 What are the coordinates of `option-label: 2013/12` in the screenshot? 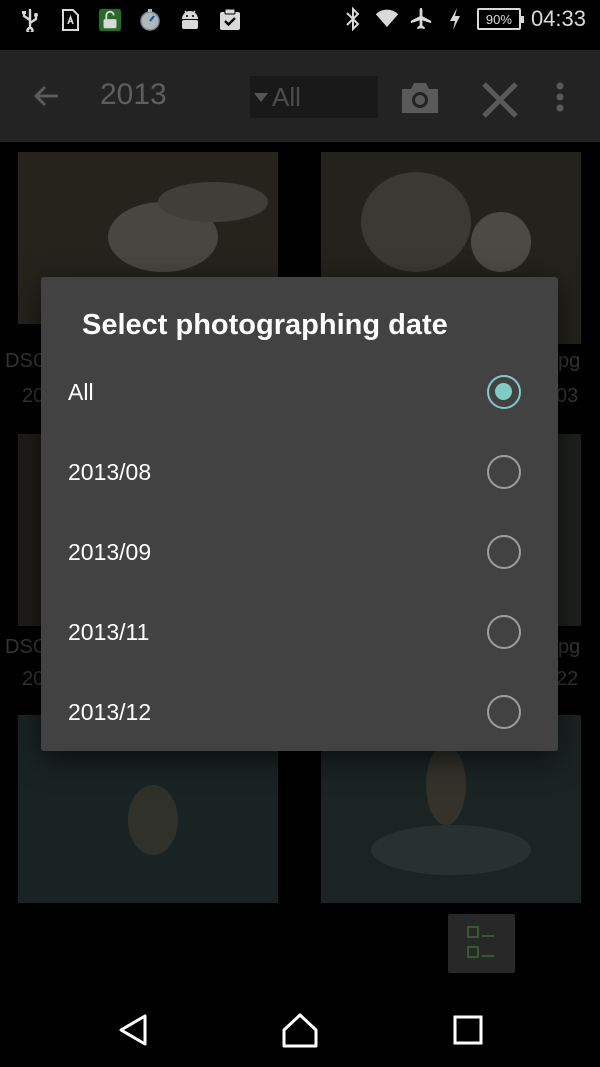 It's located at (110, 711).